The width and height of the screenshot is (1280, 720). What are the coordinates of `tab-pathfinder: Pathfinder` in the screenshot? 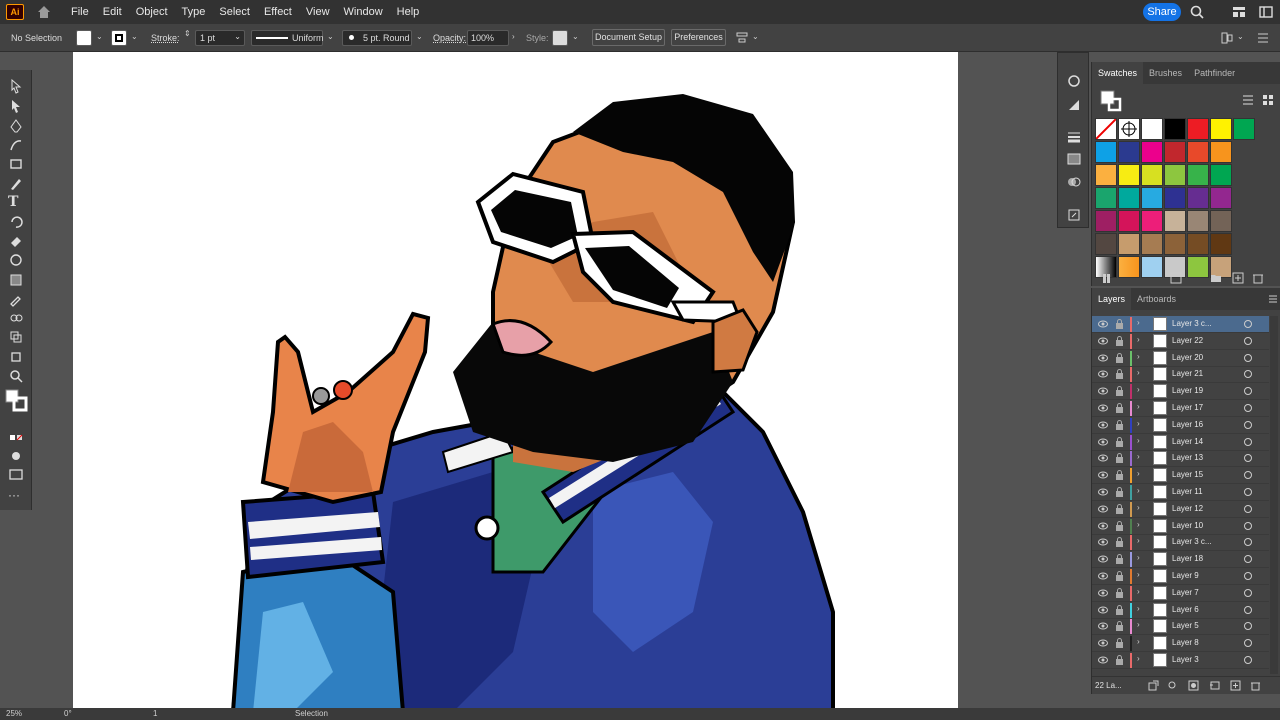 It's located at (1214, 73).